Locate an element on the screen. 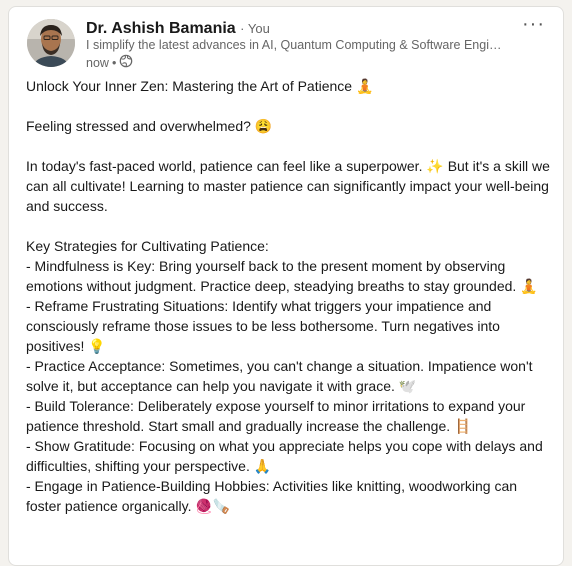 Image resolution: width=572 pixels, height=566 pixels. author-name: Dr. Ashish Bamania is located at coordinates (161, 28).